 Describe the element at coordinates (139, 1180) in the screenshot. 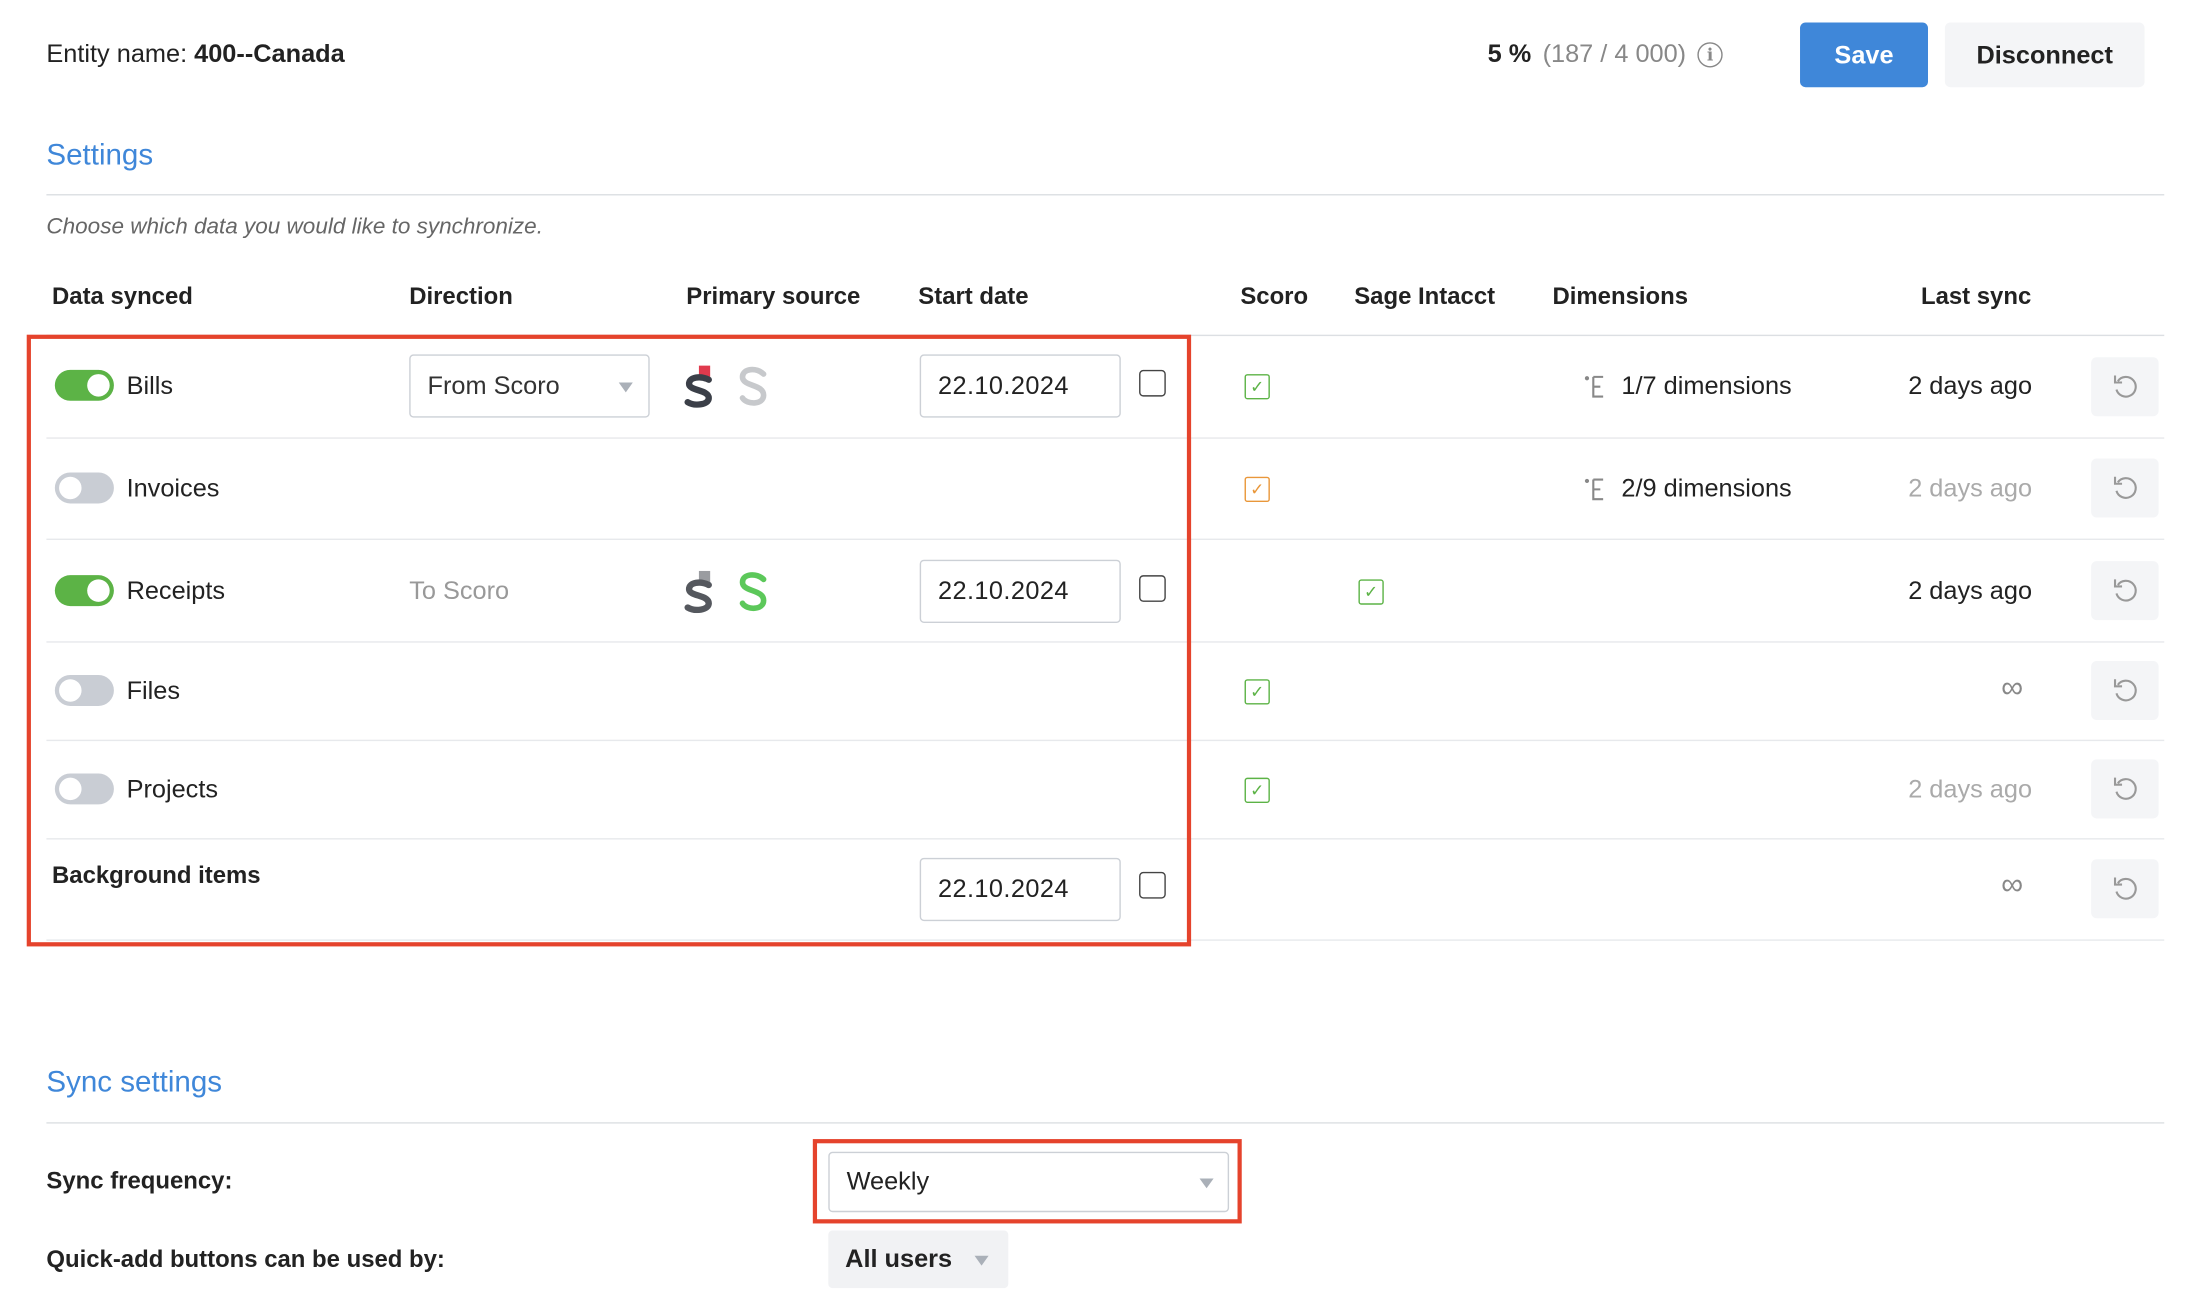

I see `sync-frequency-label: Sync frequency:` at that location.